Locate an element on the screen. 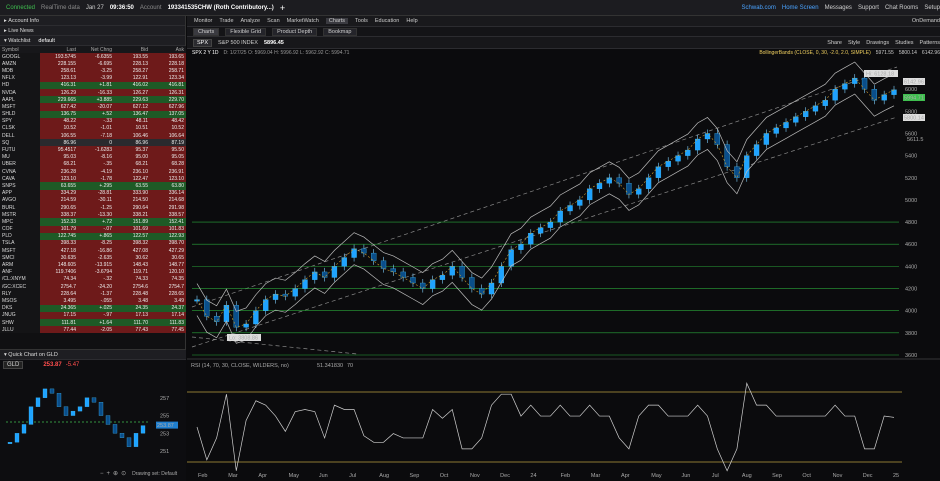 This screenshot has width=940, height=481. symbol-cell: SHW is located at coordinates (20, 322).